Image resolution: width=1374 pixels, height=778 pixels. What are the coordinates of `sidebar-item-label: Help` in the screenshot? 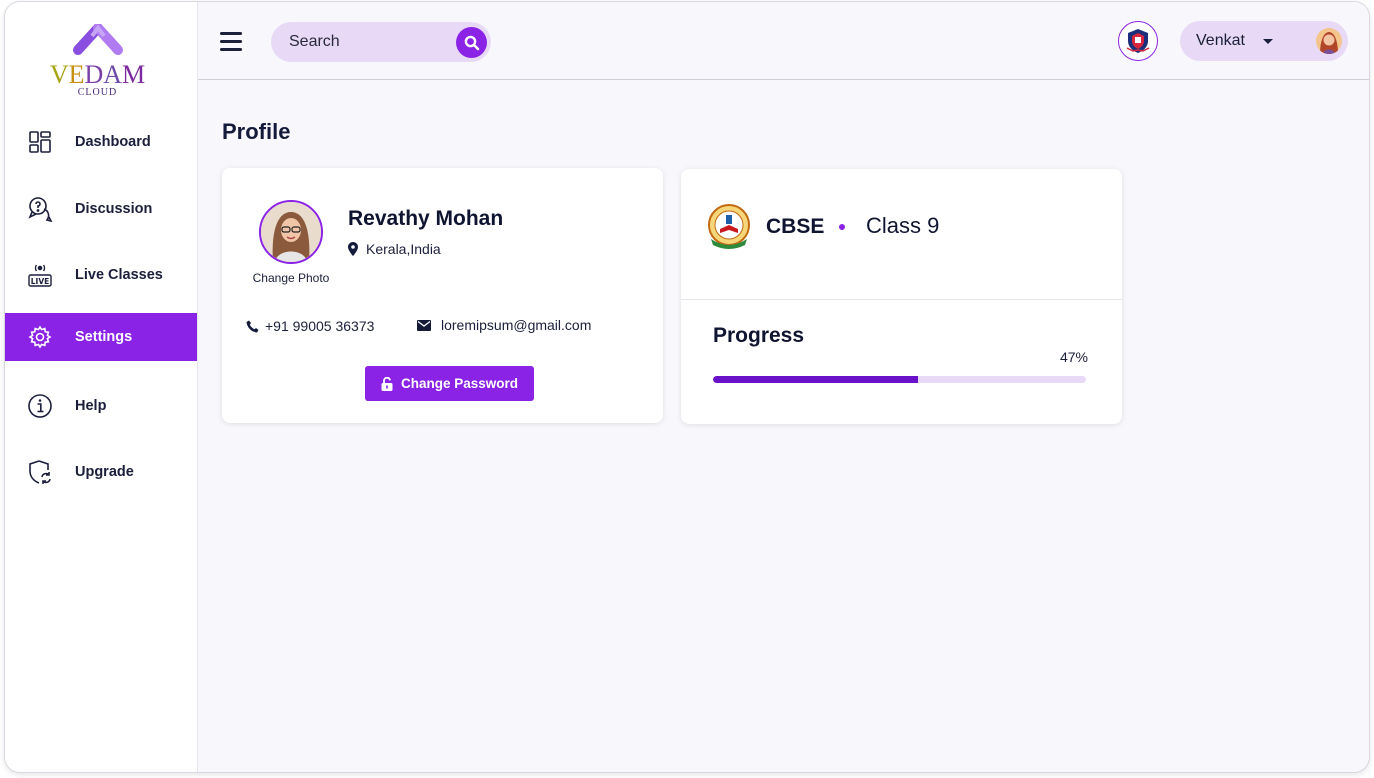 It's located at (91, 406).